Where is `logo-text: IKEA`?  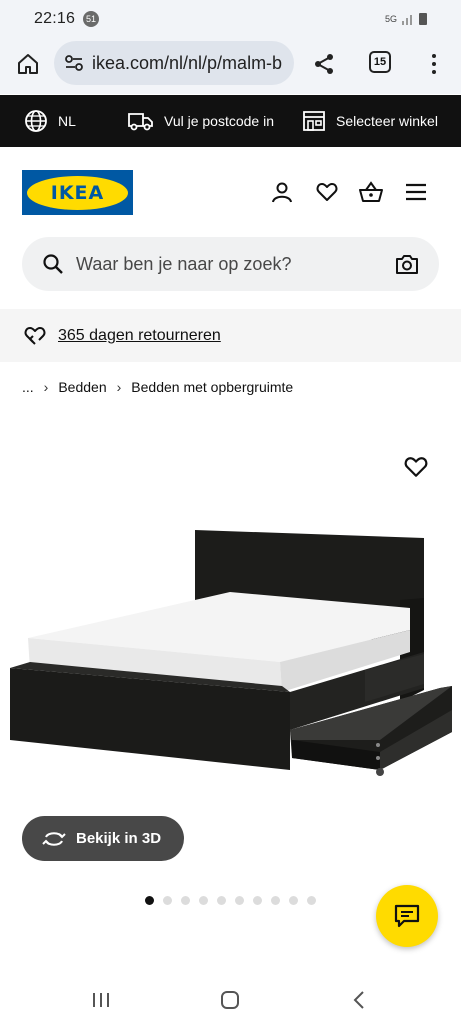
logo-text: IKEA is located at coordinates (77, 192).